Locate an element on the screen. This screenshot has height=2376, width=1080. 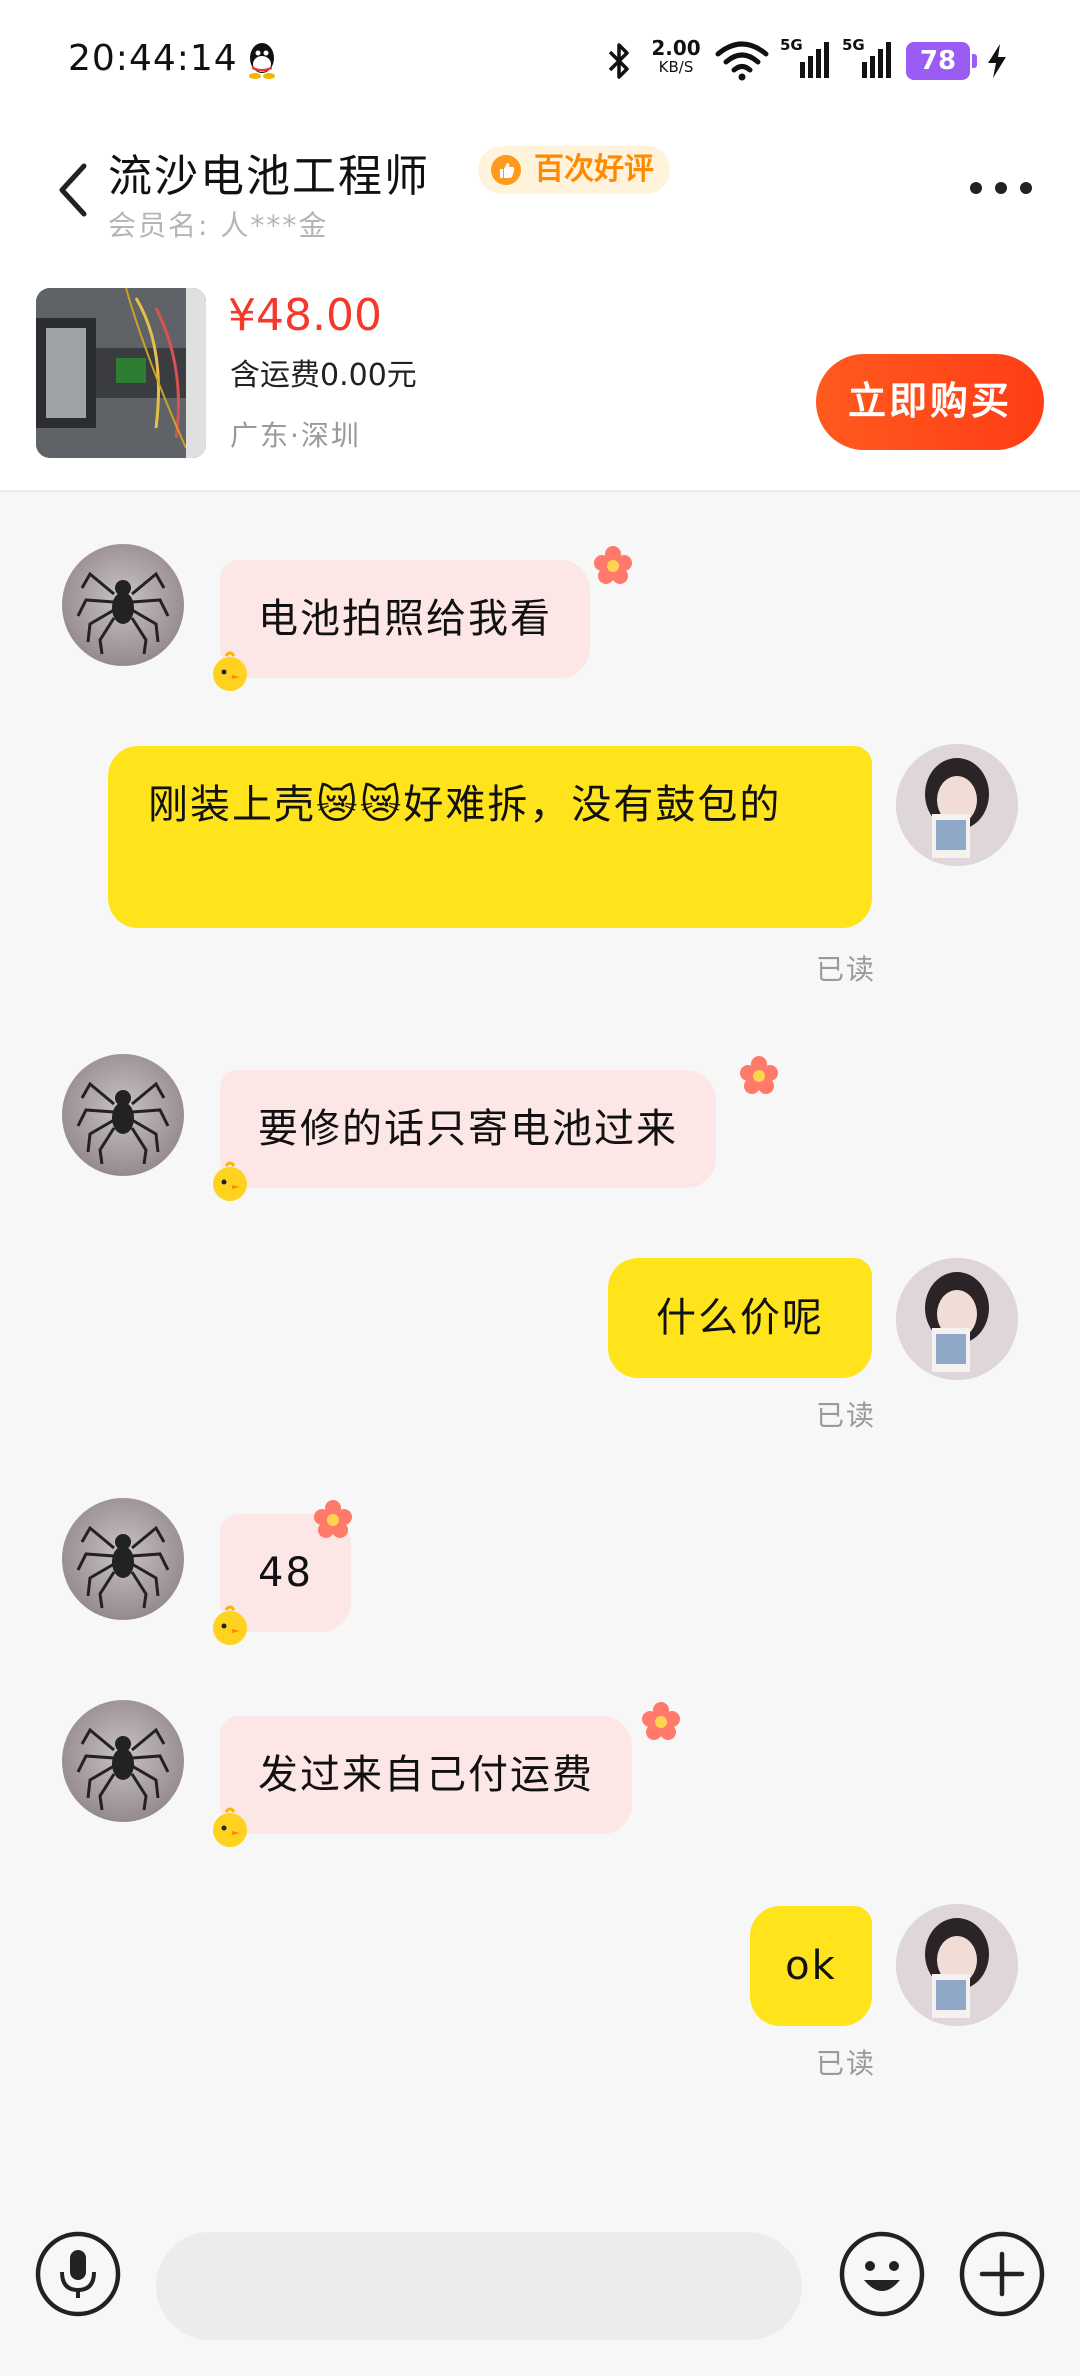
microphone-icon is located at coordinates (78, 2274).